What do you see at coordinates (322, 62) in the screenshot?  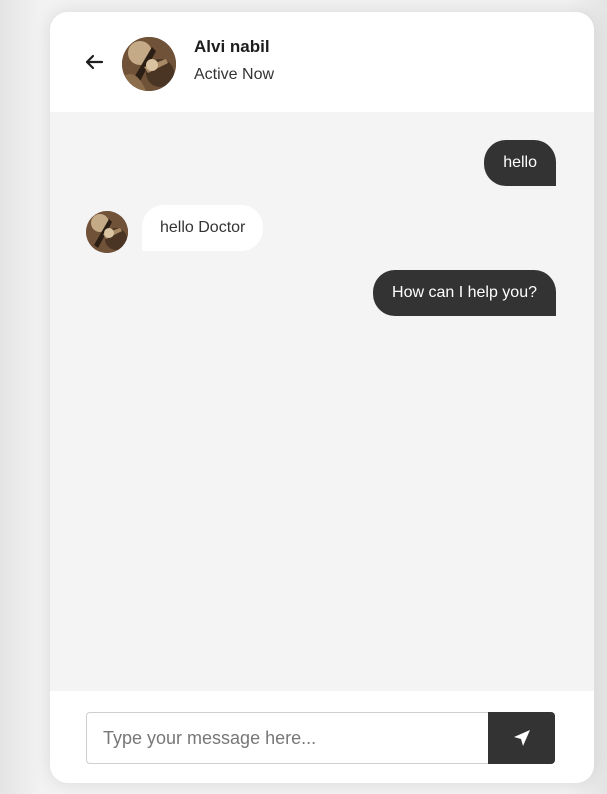 I see `chat-header: Alvi nabil Active Now` at bounding box center [322, 62].